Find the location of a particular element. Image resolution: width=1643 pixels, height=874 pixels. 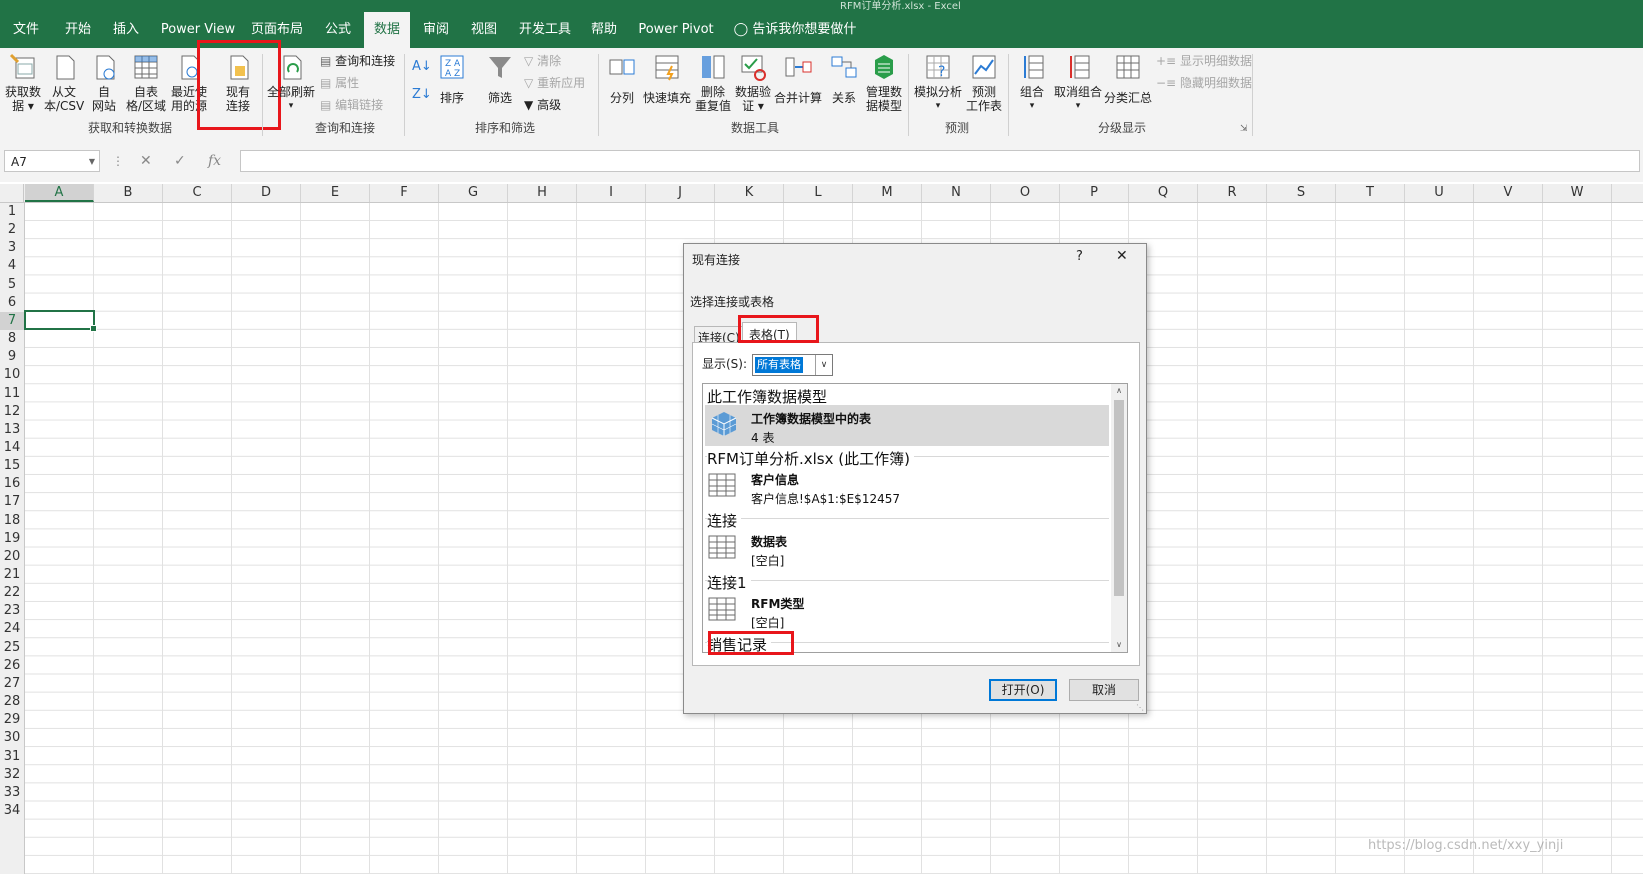

row-header: 11 is located at coordinates (12, 394).